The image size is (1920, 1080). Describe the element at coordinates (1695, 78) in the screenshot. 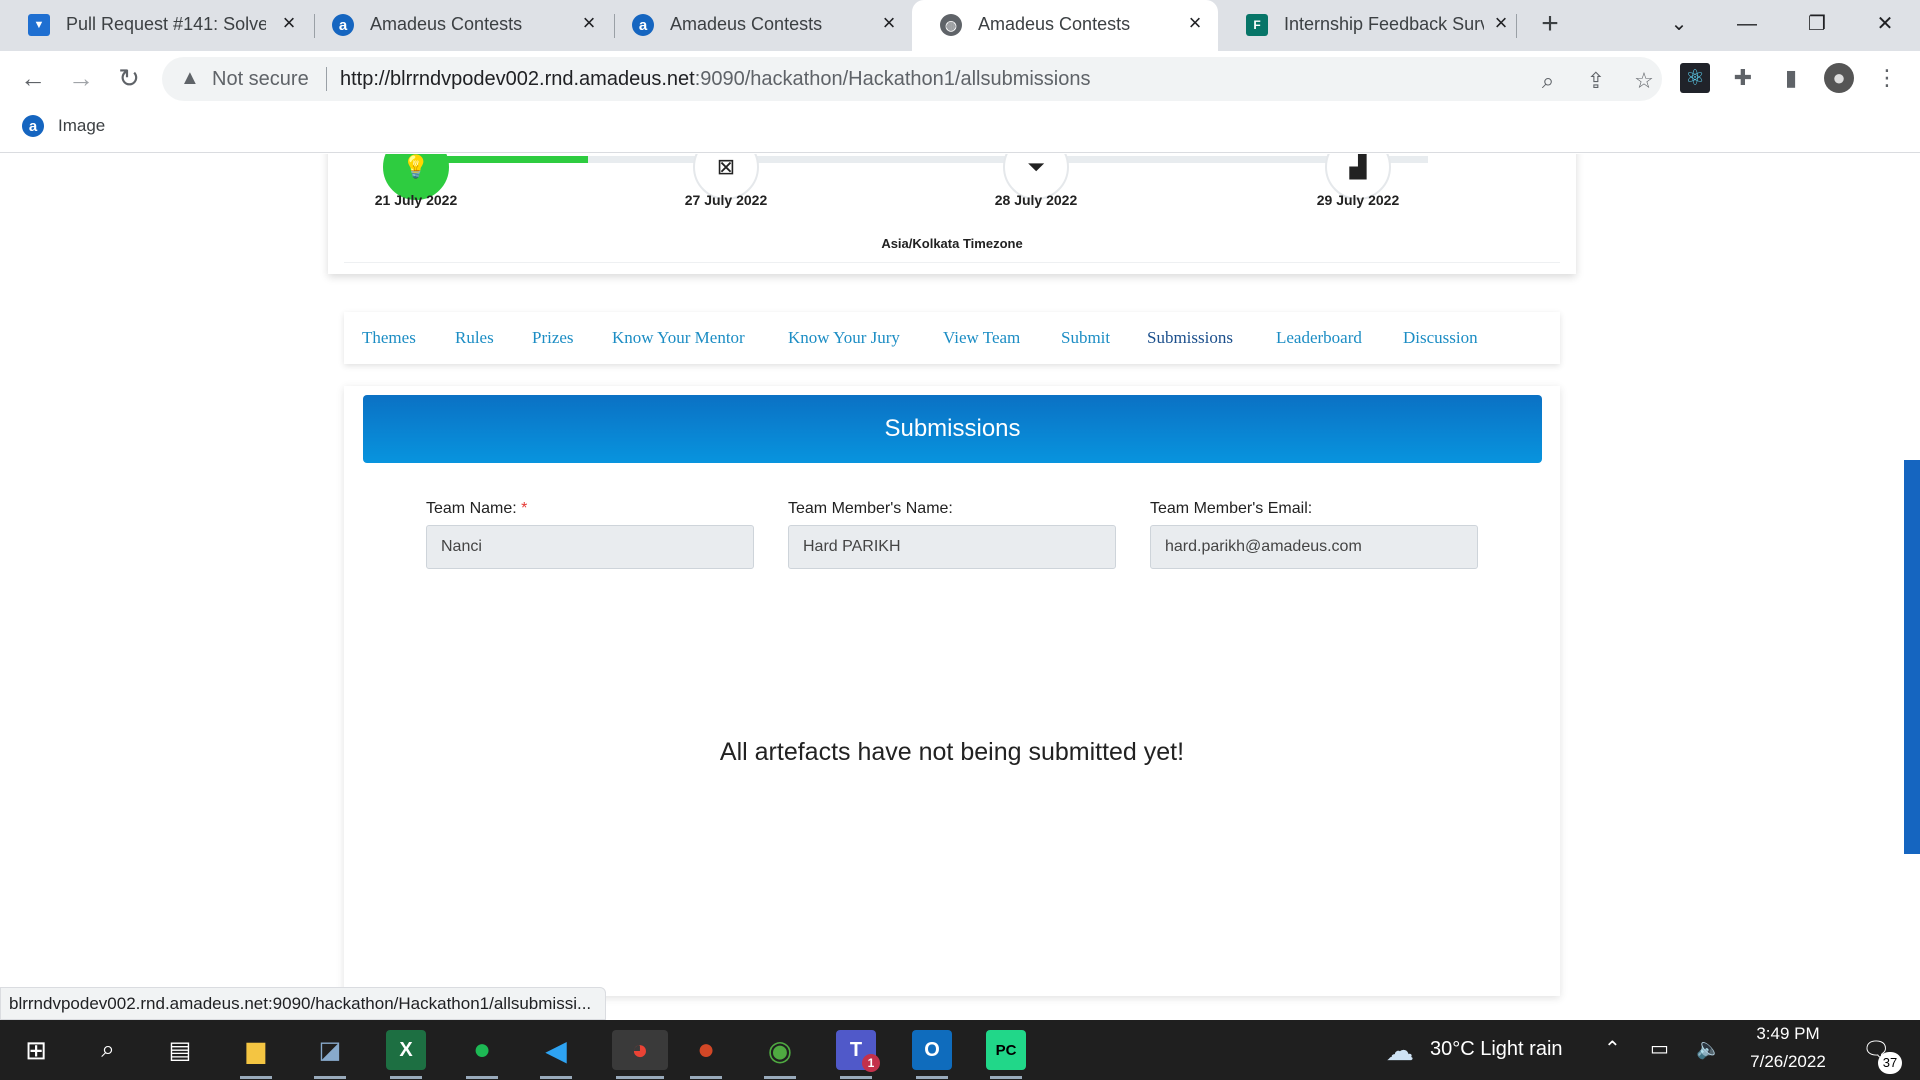

I see `react-devtools-icon: ⚛` at that location.